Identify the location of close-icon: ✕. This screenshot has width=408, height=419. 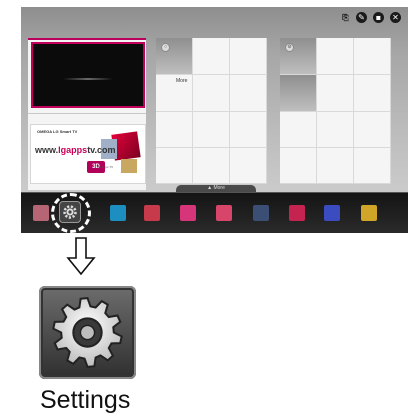
(395, 17).